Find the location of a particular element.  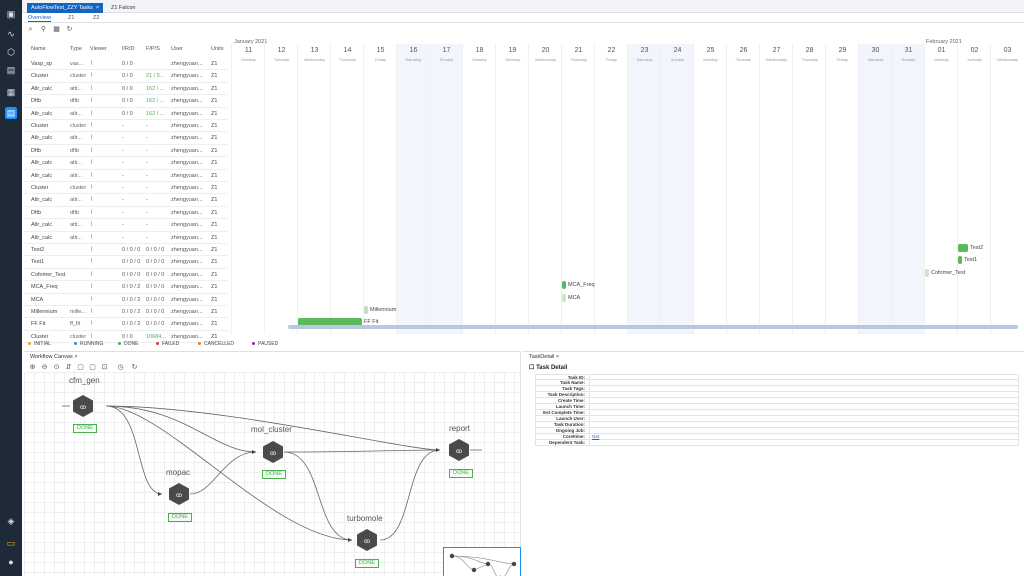

calendar-icon: ▦ is located at coordinates (11, 92).